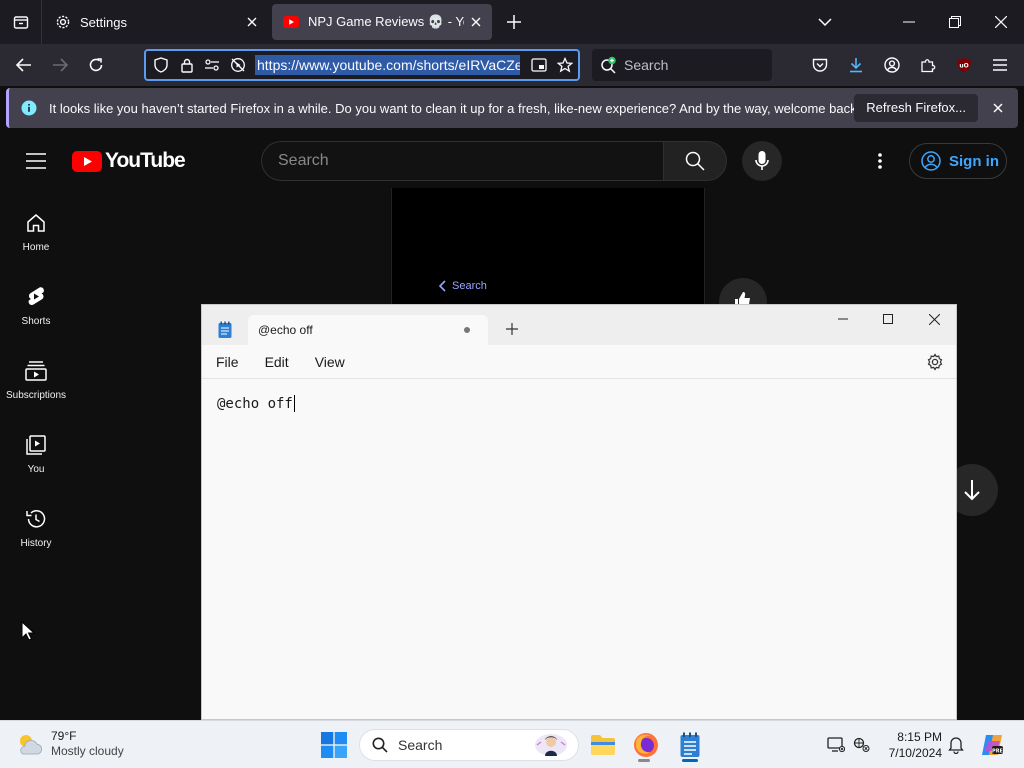 The height and width of the screenshot is (768, 1024). I want to click on taskbar-clock: 8:15 PM 7/10/2024, so click(911, 745).